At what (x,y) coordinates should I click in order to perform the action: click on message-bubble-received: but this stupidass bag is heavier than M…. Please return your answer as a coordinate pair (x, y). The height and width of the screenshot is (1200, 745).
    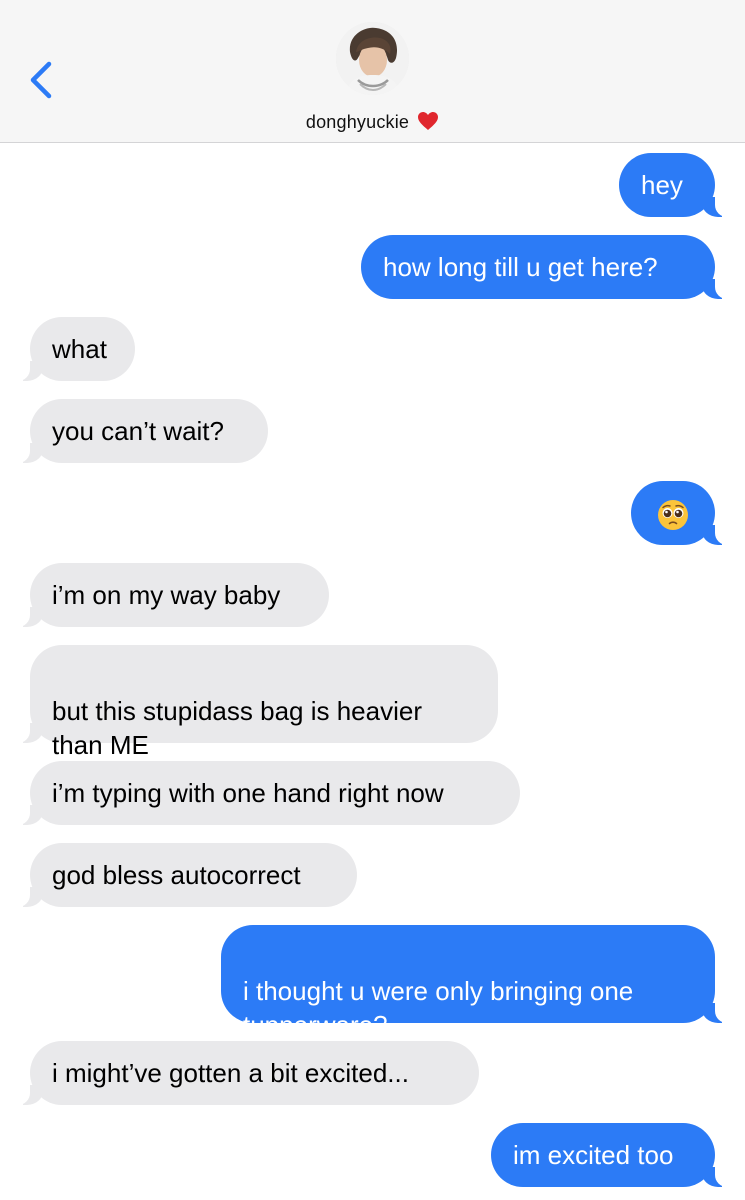
    Looking at the image, I should click on (251, 702).